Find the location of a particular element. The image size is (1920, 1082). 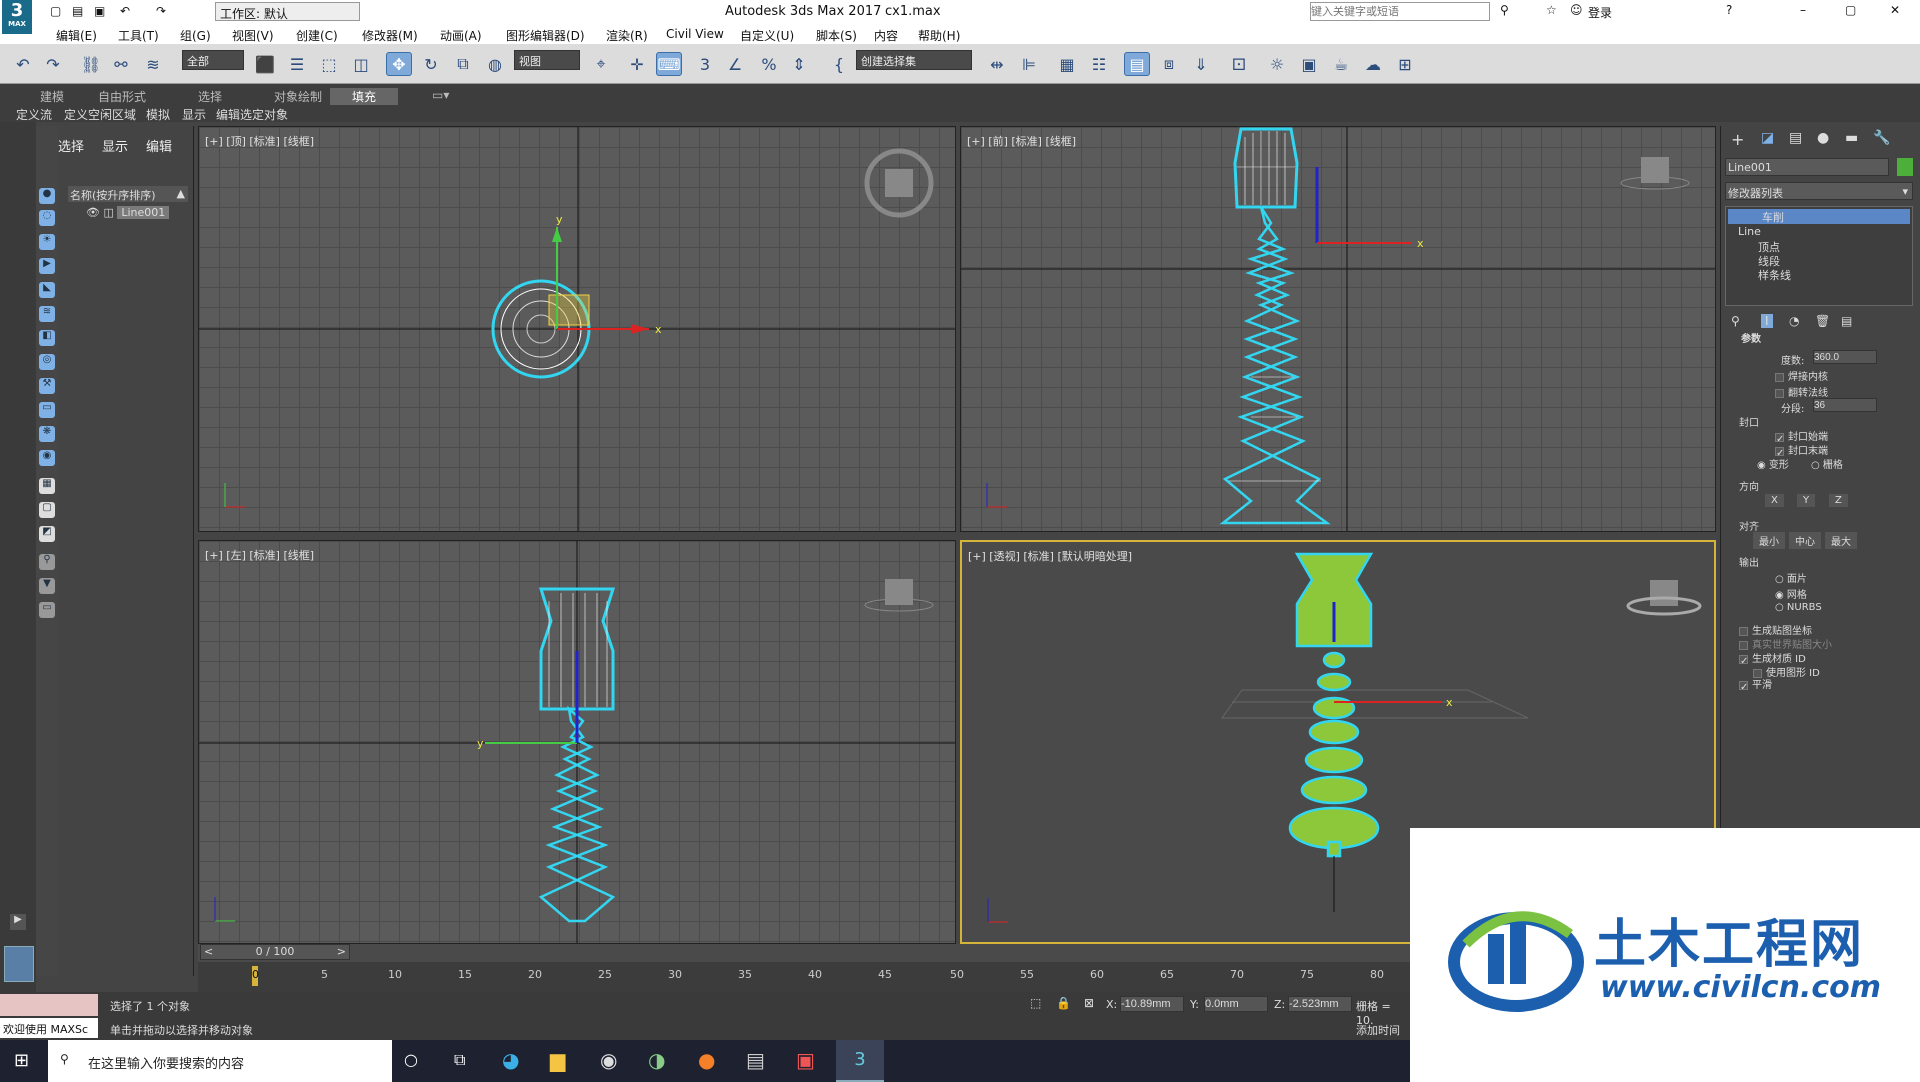

edit-named-sel-icon: { is located at coordinates (839, 64).